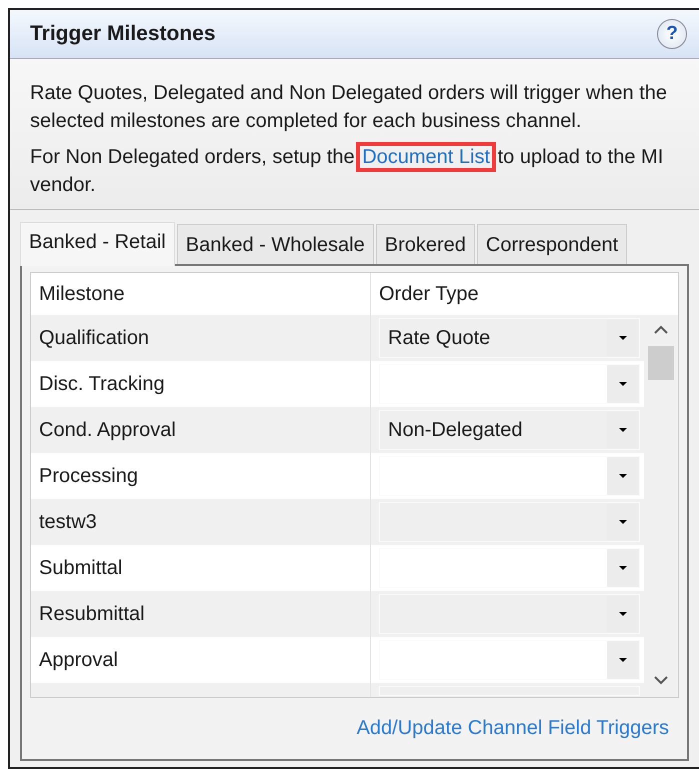  What do you see at coordinates (509, 338) in the screenshot?
I see `order-type-dropdown: Rate Quote` at bounding box center [509, 338].